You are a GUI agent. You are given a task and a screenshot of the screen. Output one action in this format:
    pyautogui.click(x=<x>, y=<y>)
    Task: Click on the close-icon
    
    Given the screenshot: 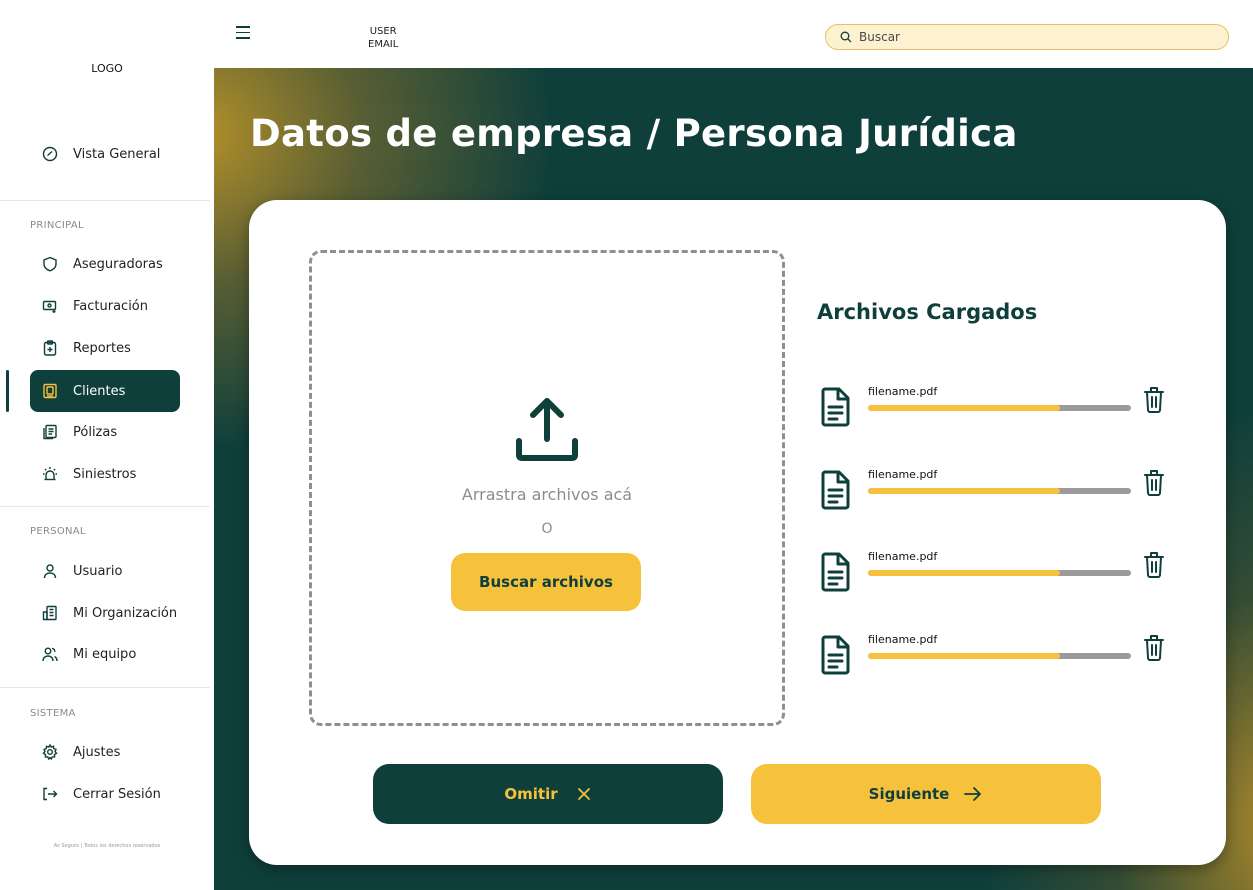 What is the action you would take?
    pyautogui.click(x=583, y=794)
    